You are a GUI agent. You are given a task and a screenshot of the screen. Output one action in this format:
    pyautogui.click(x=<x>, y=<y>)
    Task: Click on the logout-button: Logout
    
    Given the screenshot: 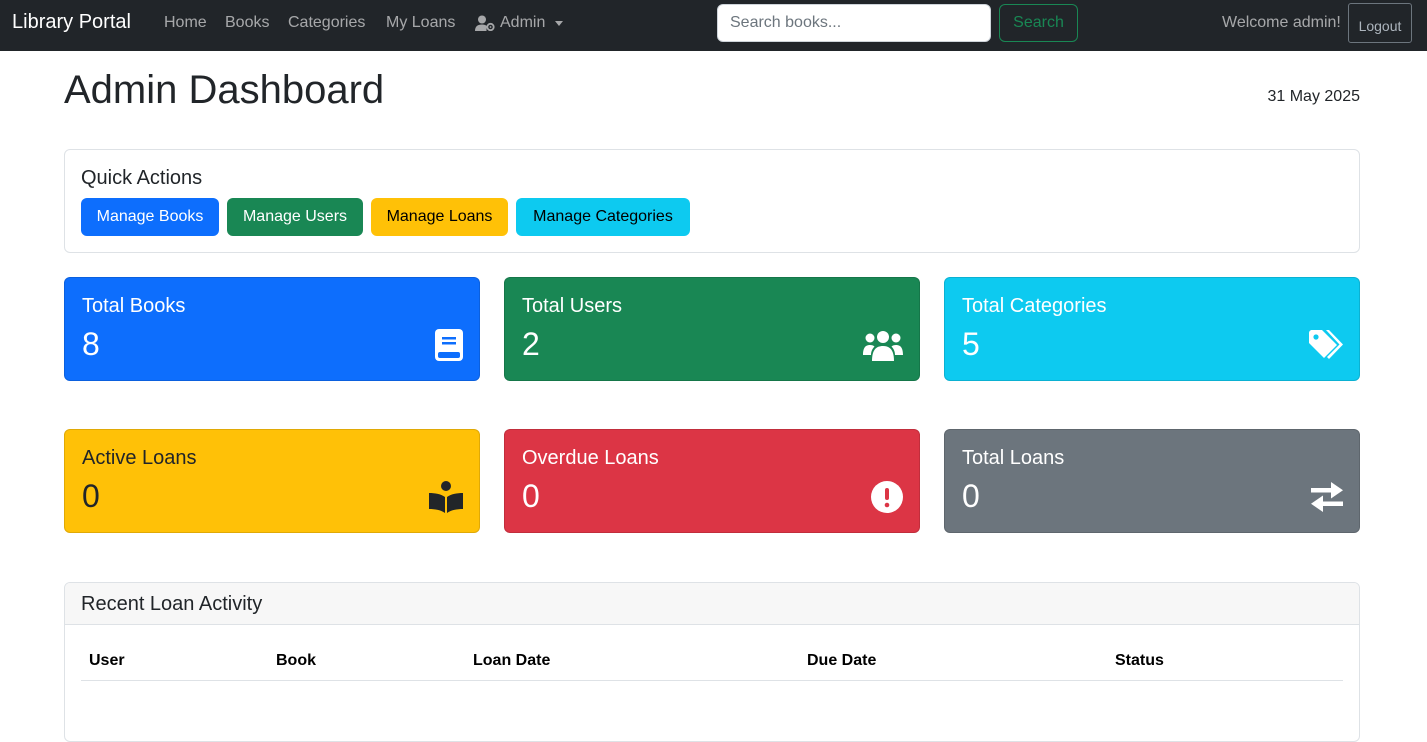 What is the action you would take?
    pyautogui.click(x=1380, y=23)
    